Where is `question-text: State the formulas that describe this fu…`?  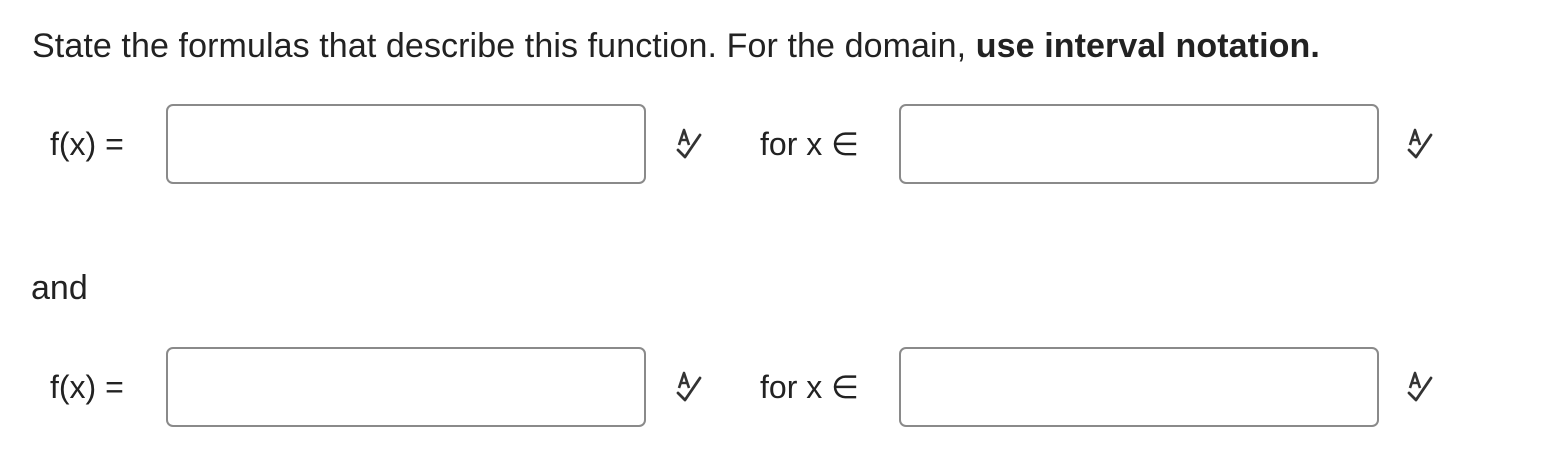
question-text: State the formulas that describe this fu… is located at coordinates (504, 46).